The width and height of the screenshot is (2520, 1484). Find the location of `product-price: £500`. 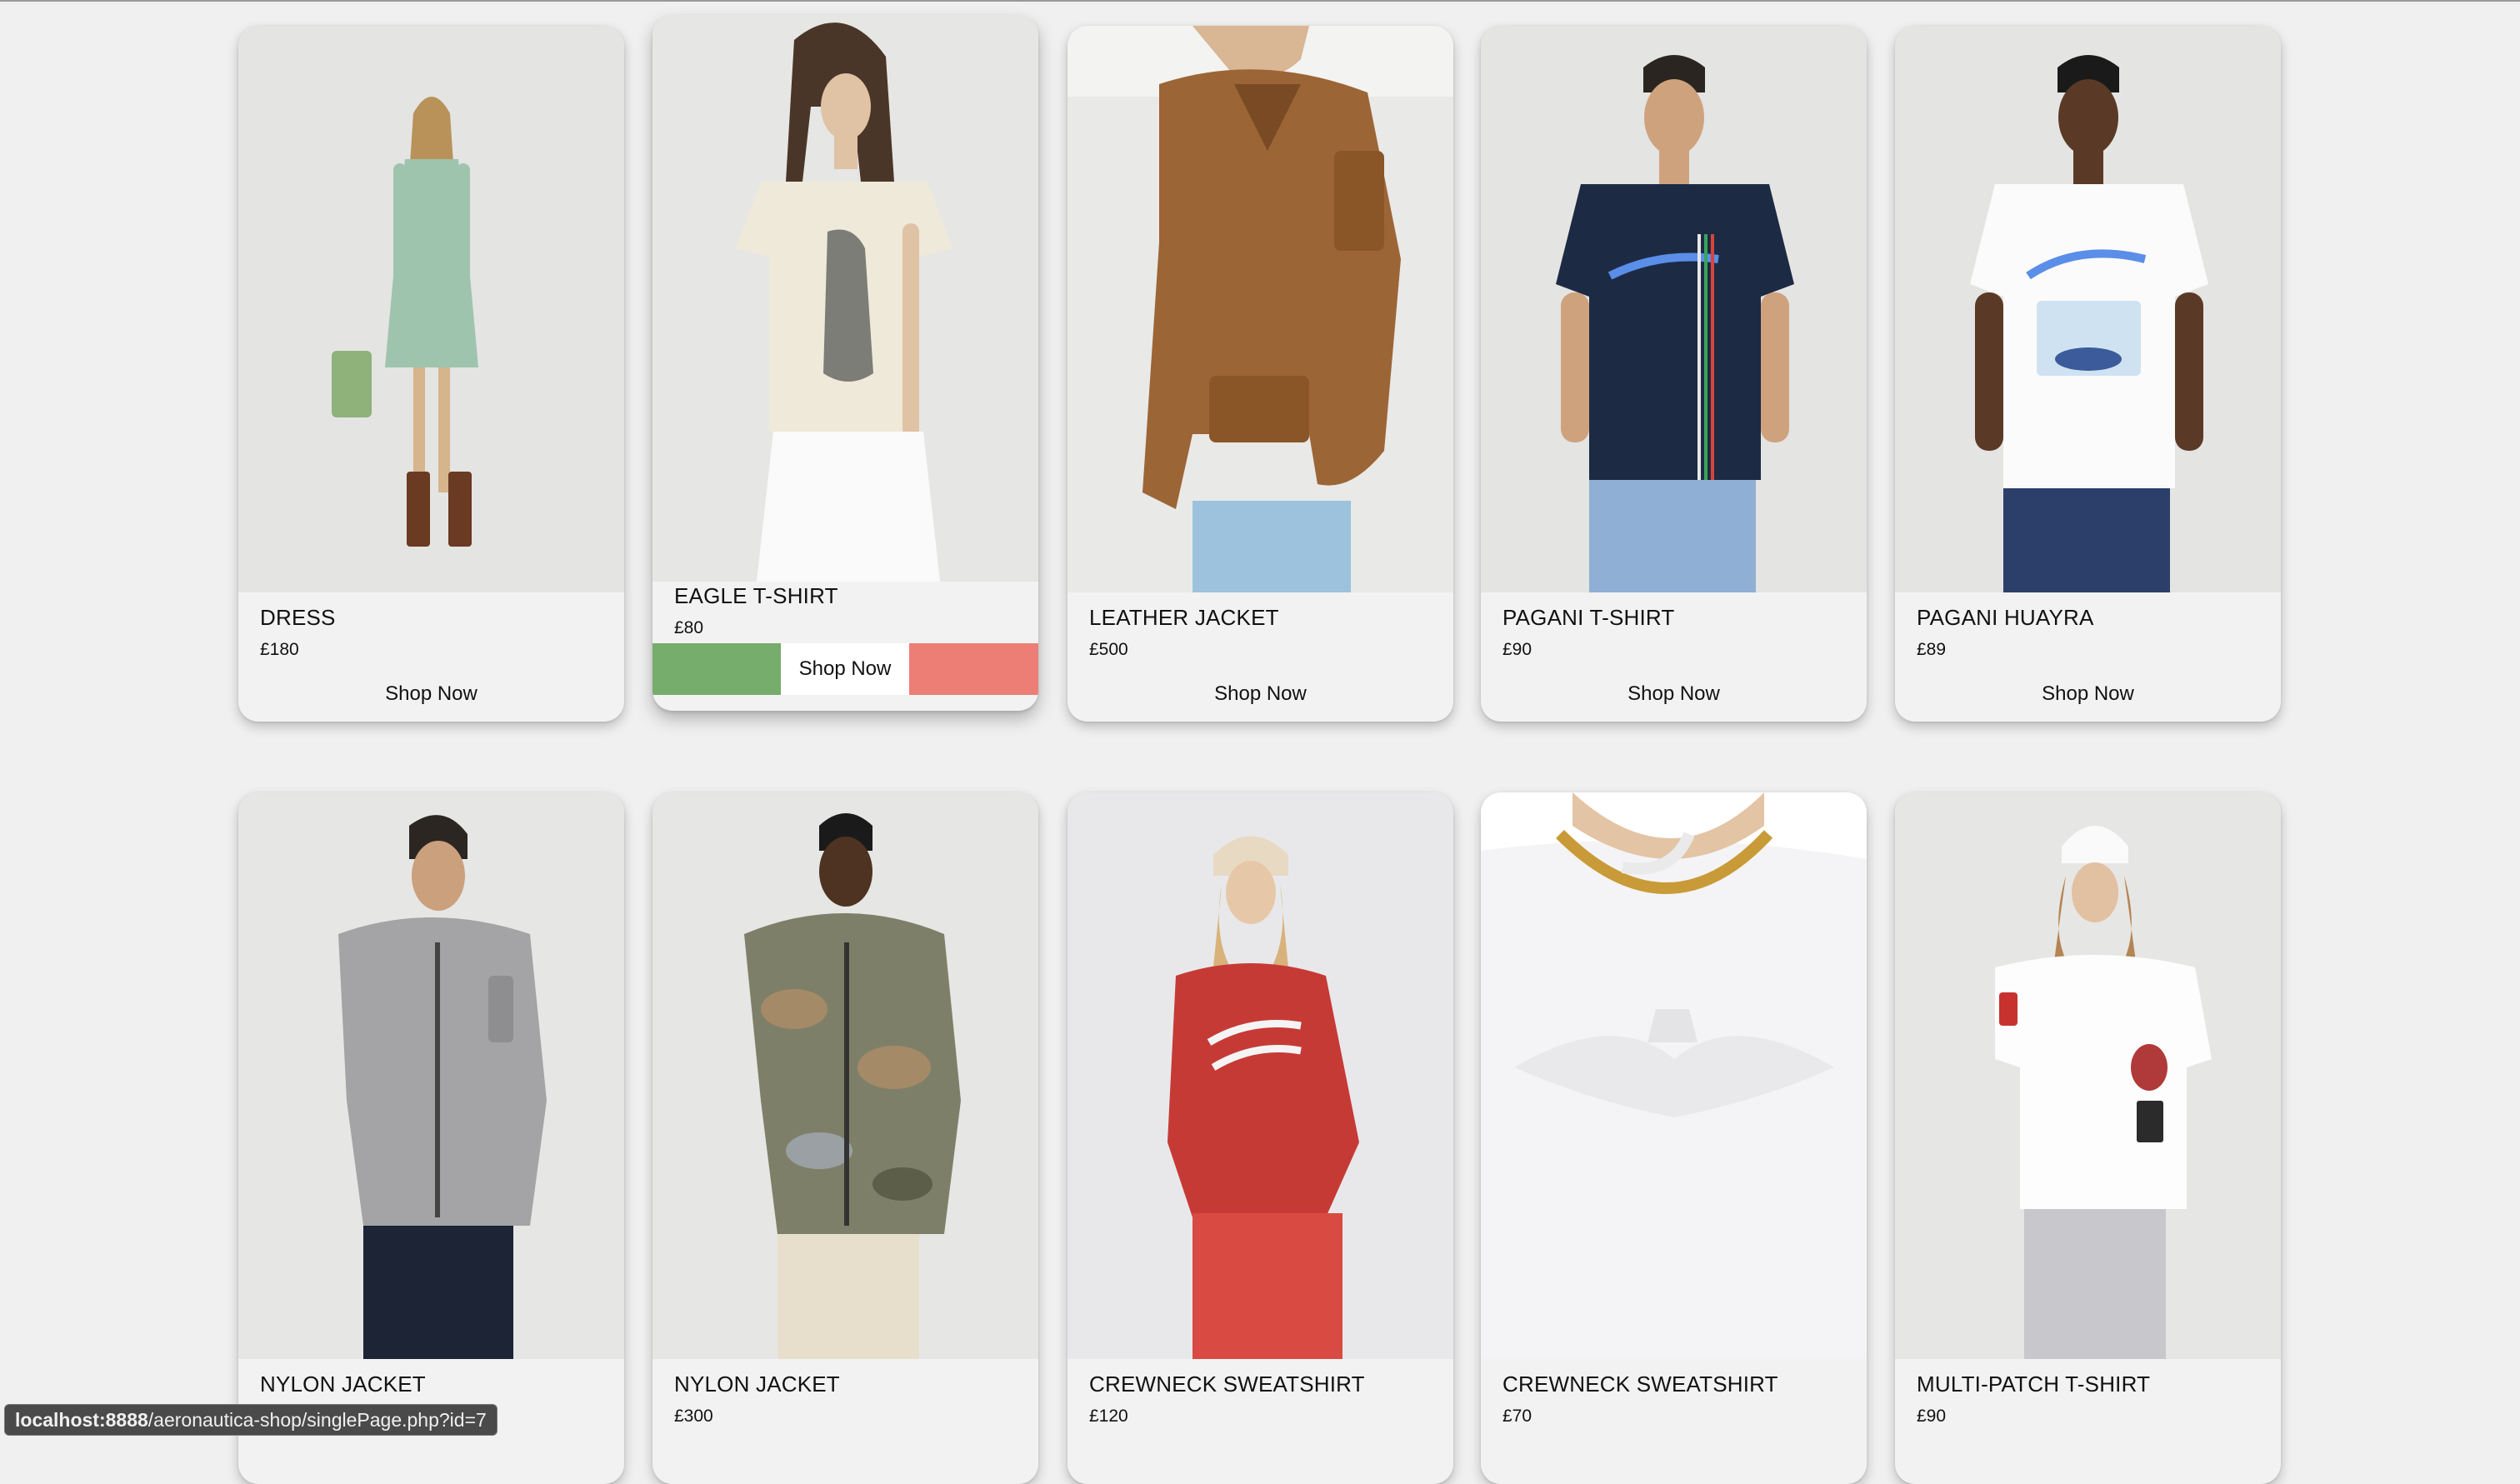

product-price: £500 is located at coordinates (1108, 649).